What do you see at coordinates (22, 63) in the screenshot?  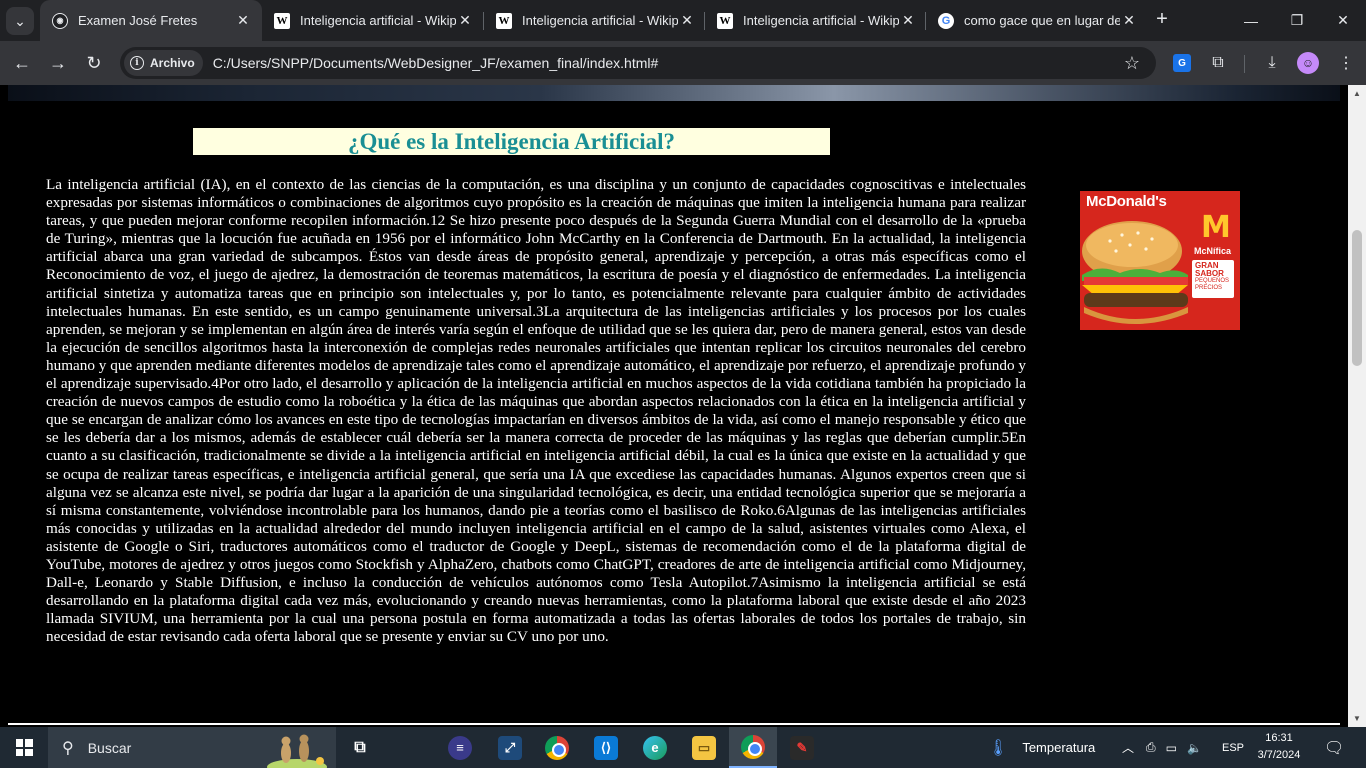 I see `arrow-left-icon: ←` at bounding box center [22, 63].